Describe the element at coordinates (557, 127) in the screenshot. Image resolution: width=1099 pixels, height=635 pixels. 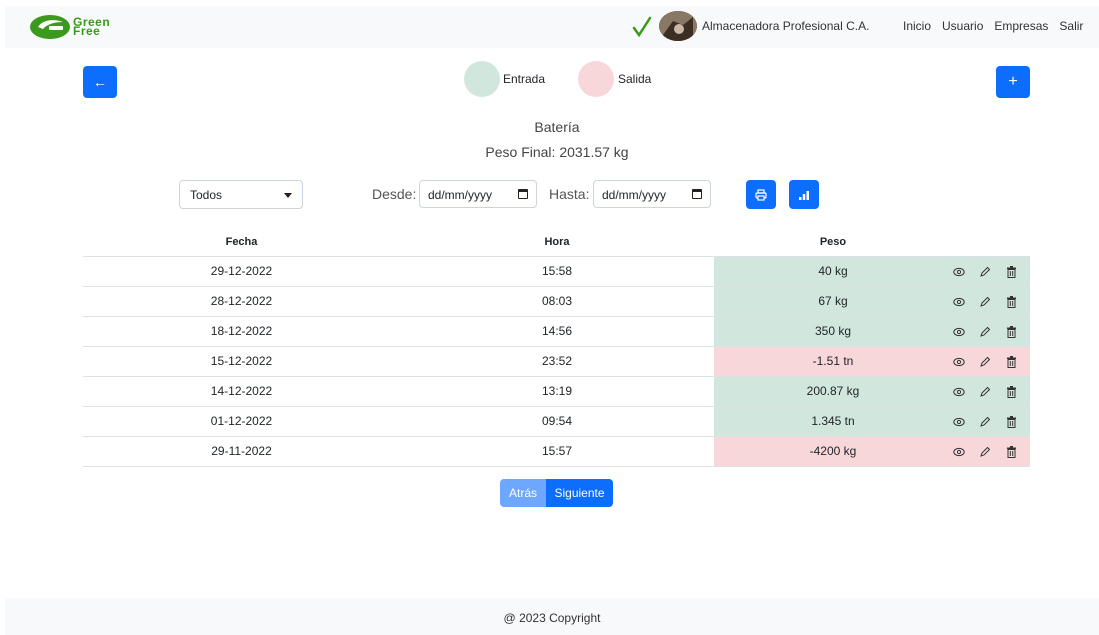
I see `page-title: Batería` at that location.